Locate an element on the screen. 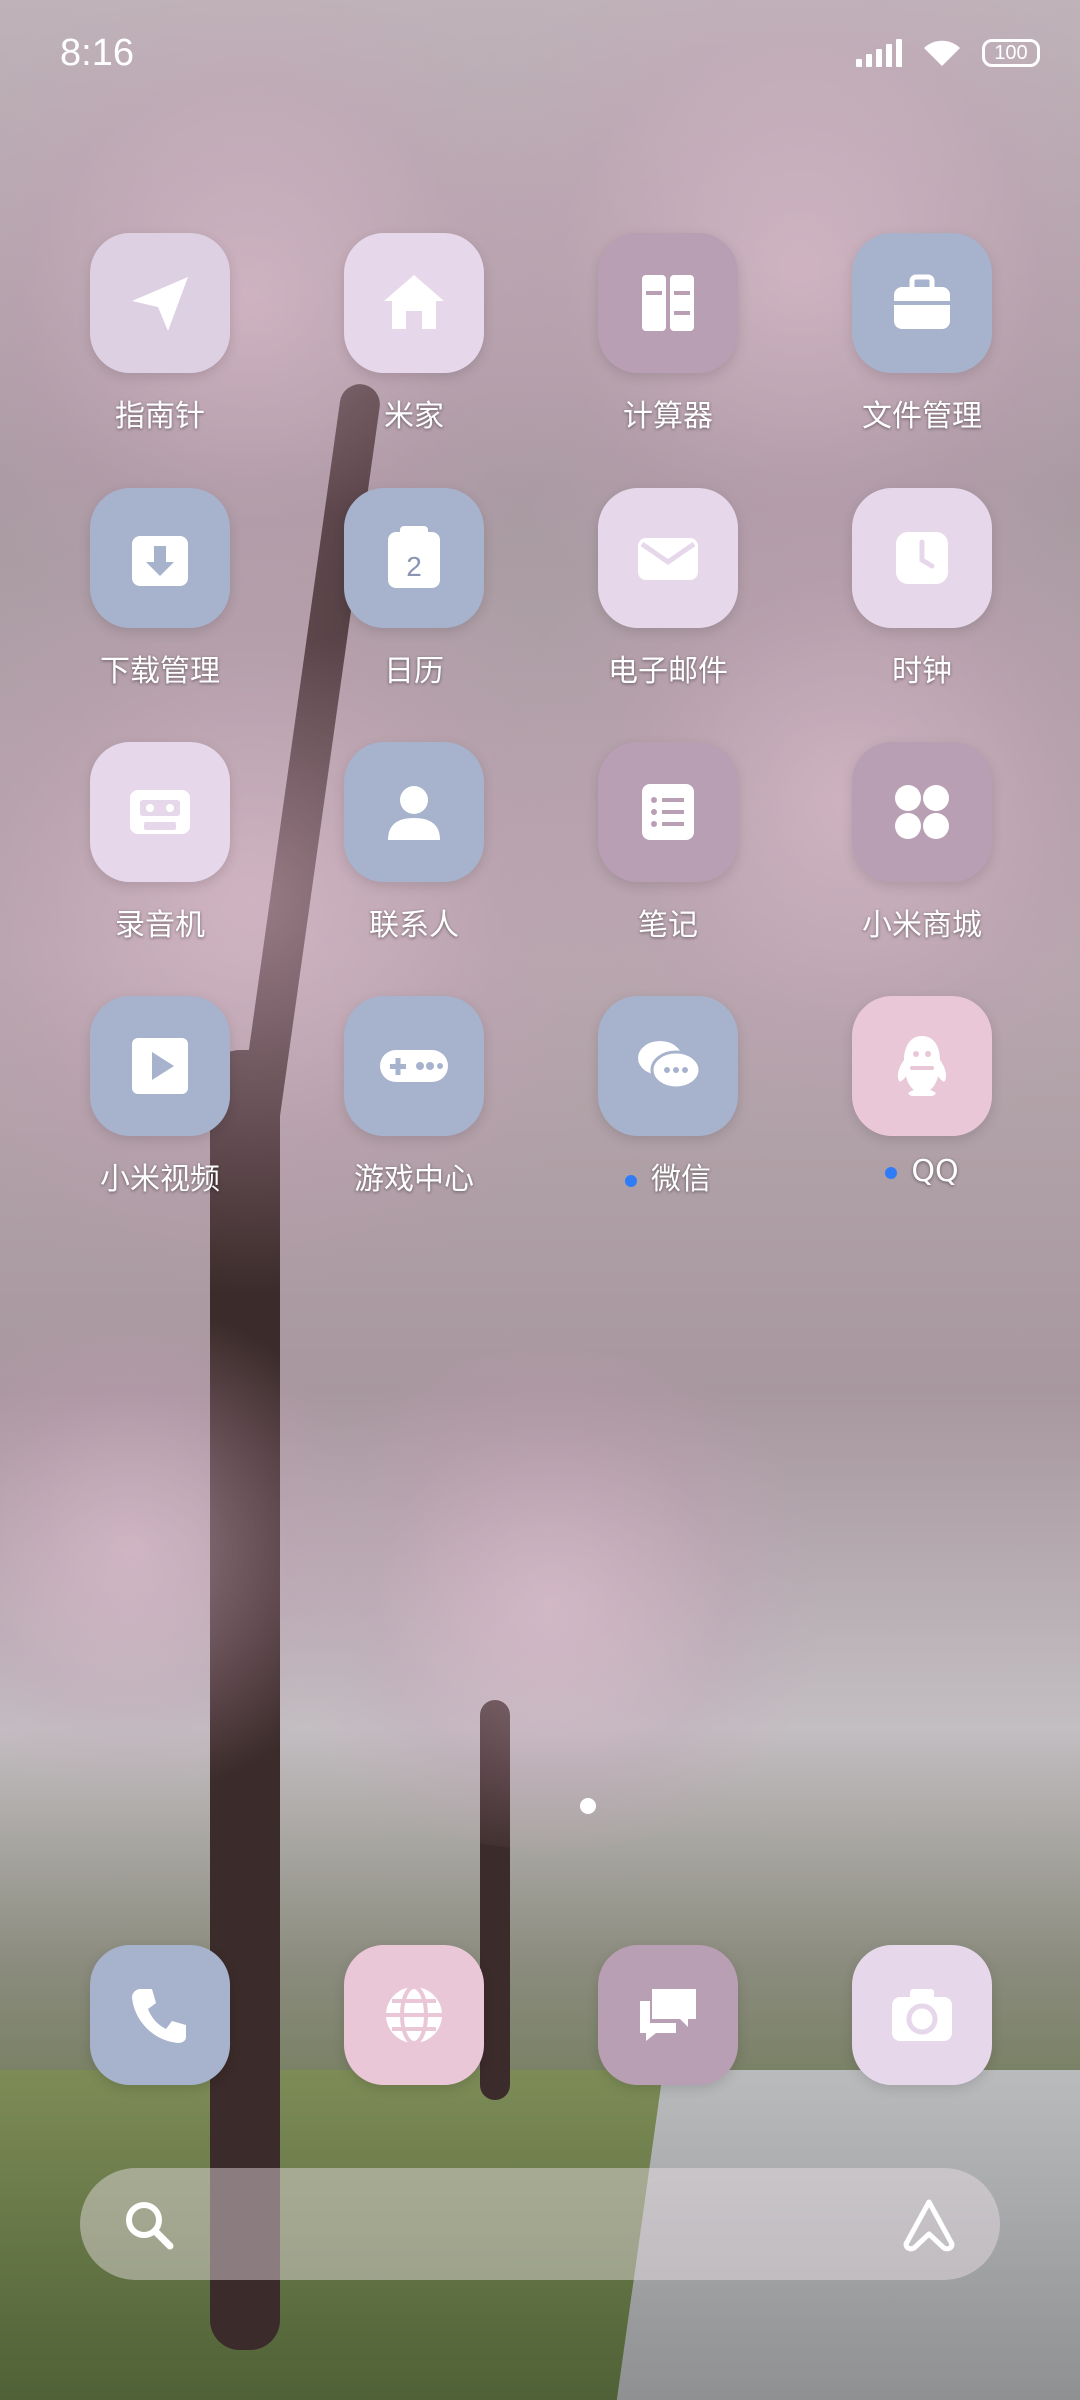 This screenshot has height=2400, width=1080. app-recorder: 录音机 is located at coordinates (160, 852).